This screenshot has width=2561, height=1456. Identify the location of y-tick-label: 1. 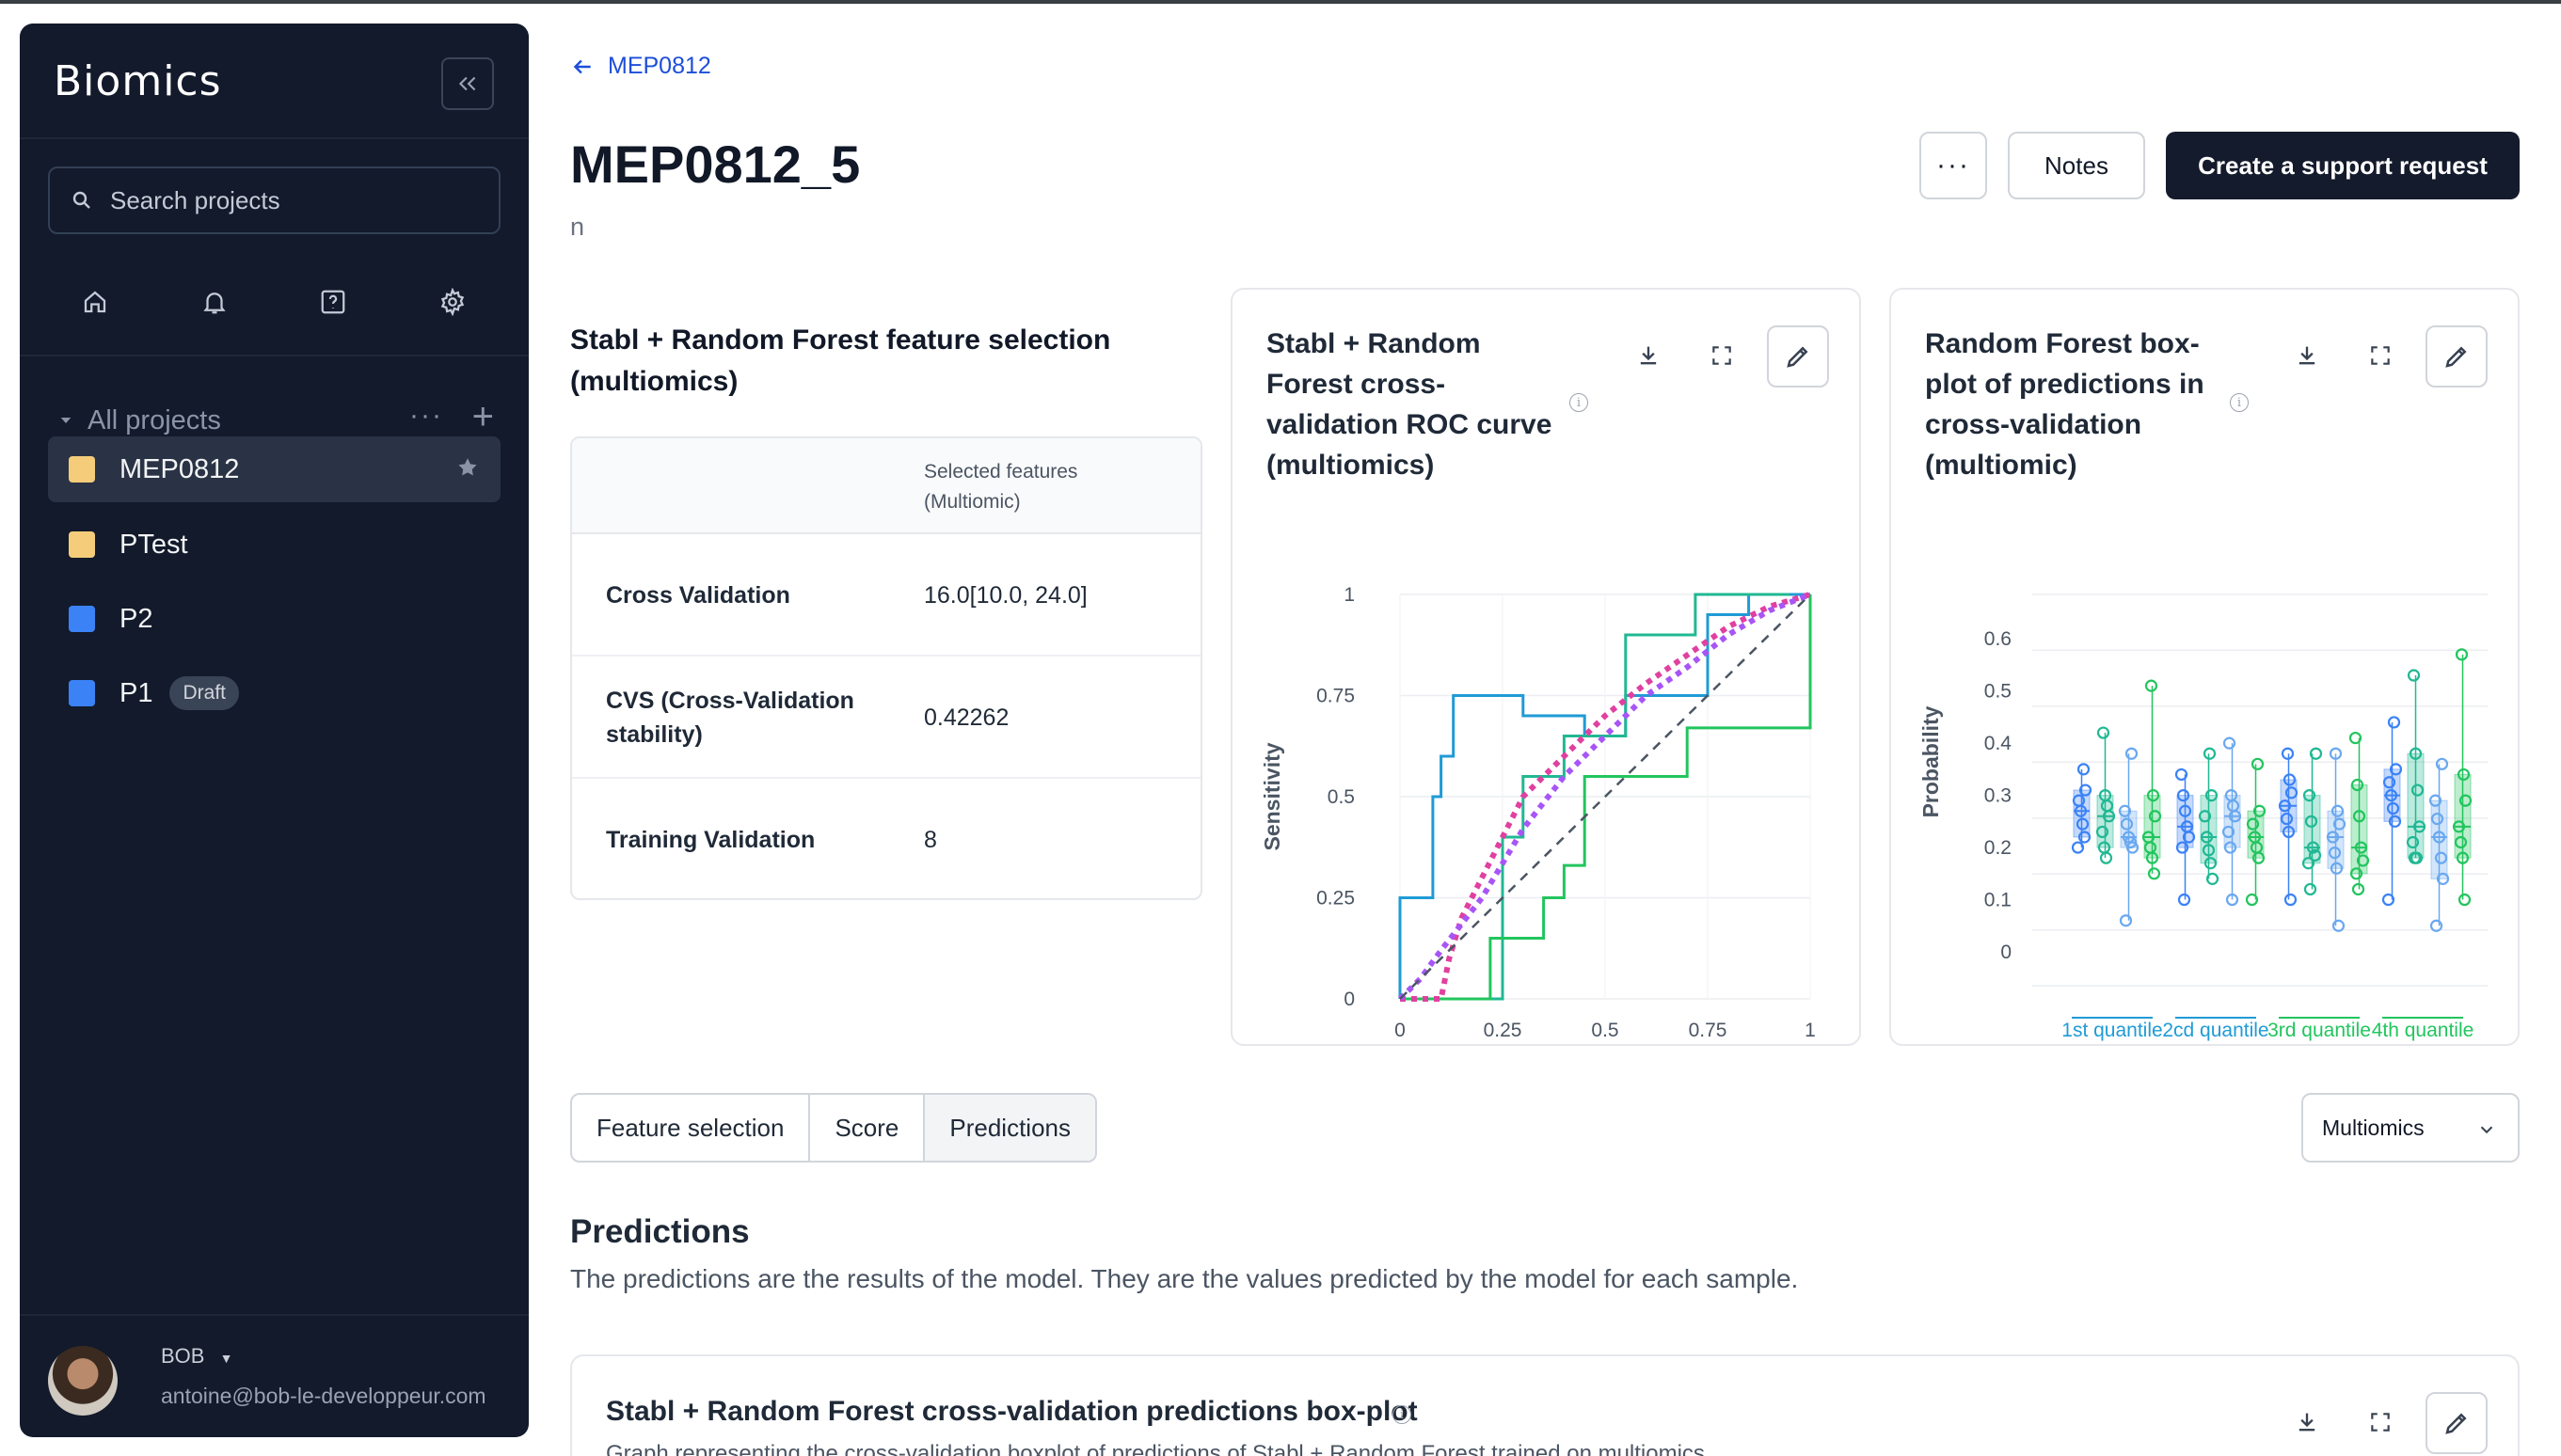
(1350, 595).